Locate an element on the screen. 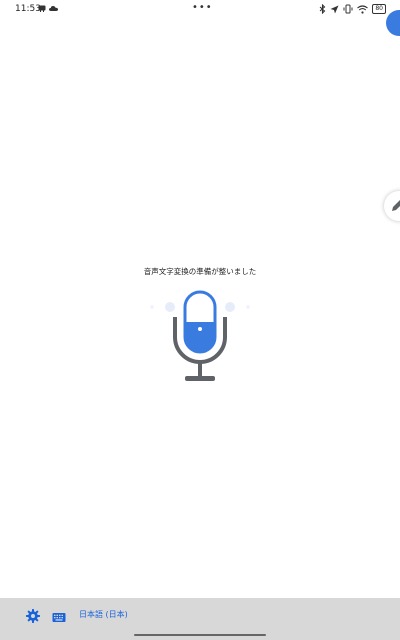  keyboard-icon is located at coordinates (59, 617).